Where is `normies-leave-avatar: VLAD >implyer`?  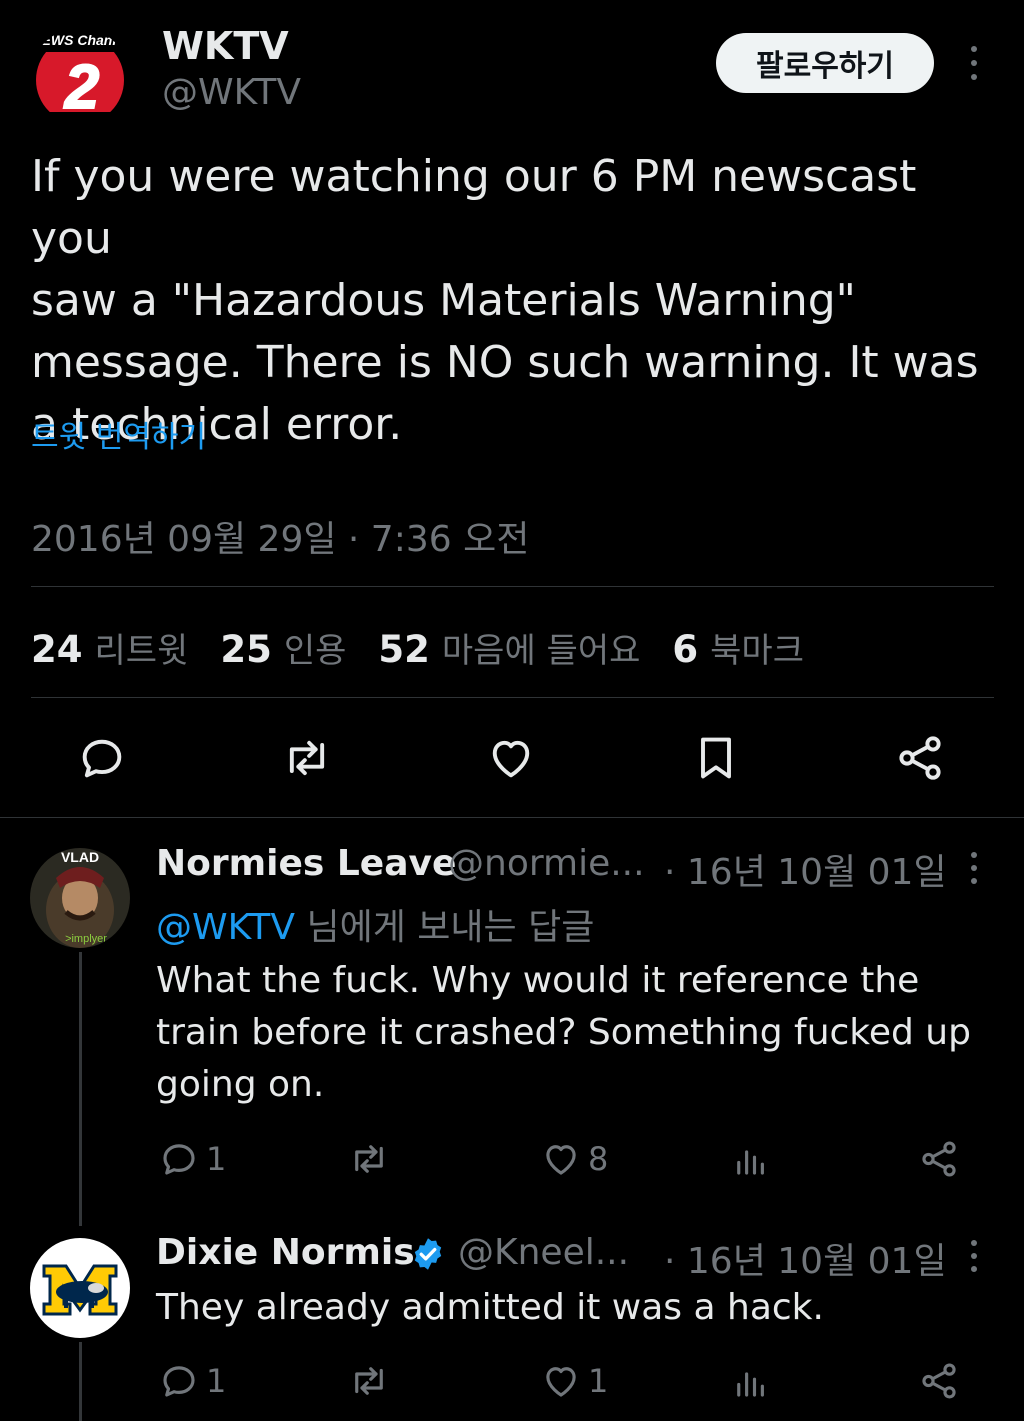
normies-leave-avatar: VLAD >implyer is located at coordinates (80, 898).